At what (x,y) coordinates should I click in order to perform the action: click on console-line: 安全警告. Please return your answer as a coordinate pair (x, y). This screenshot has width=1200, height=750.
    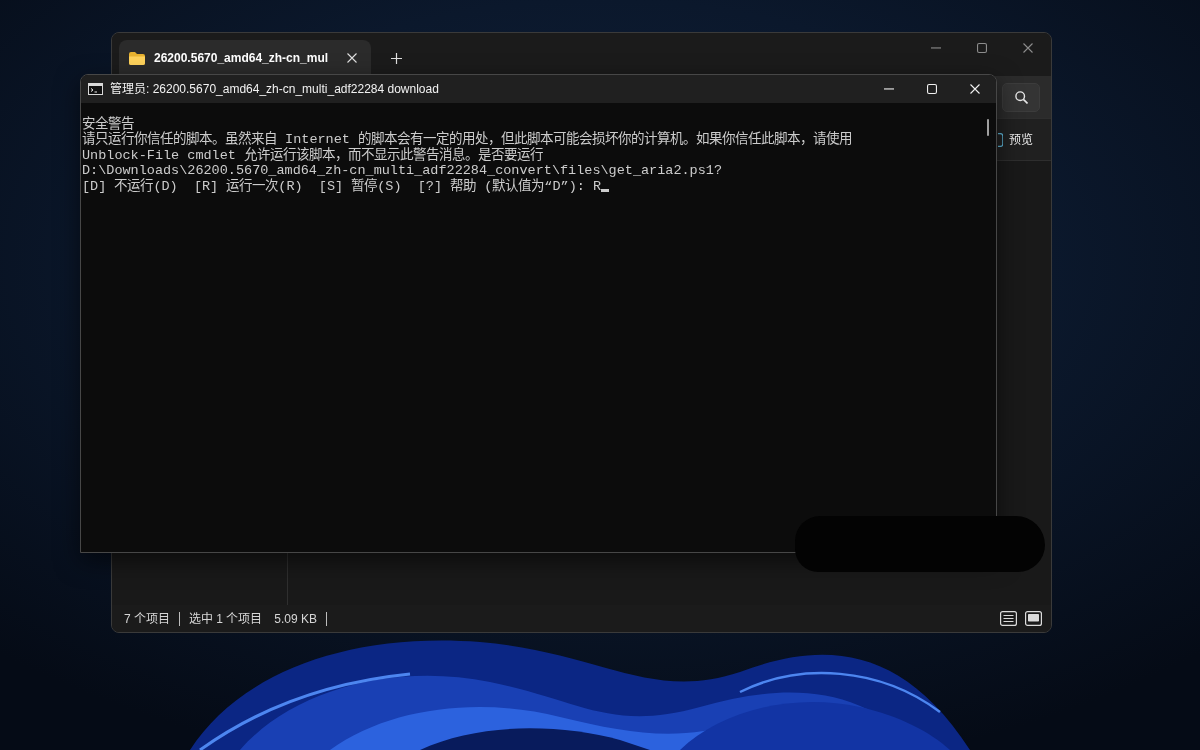
    Looking at the image, I should click on (108, 124).